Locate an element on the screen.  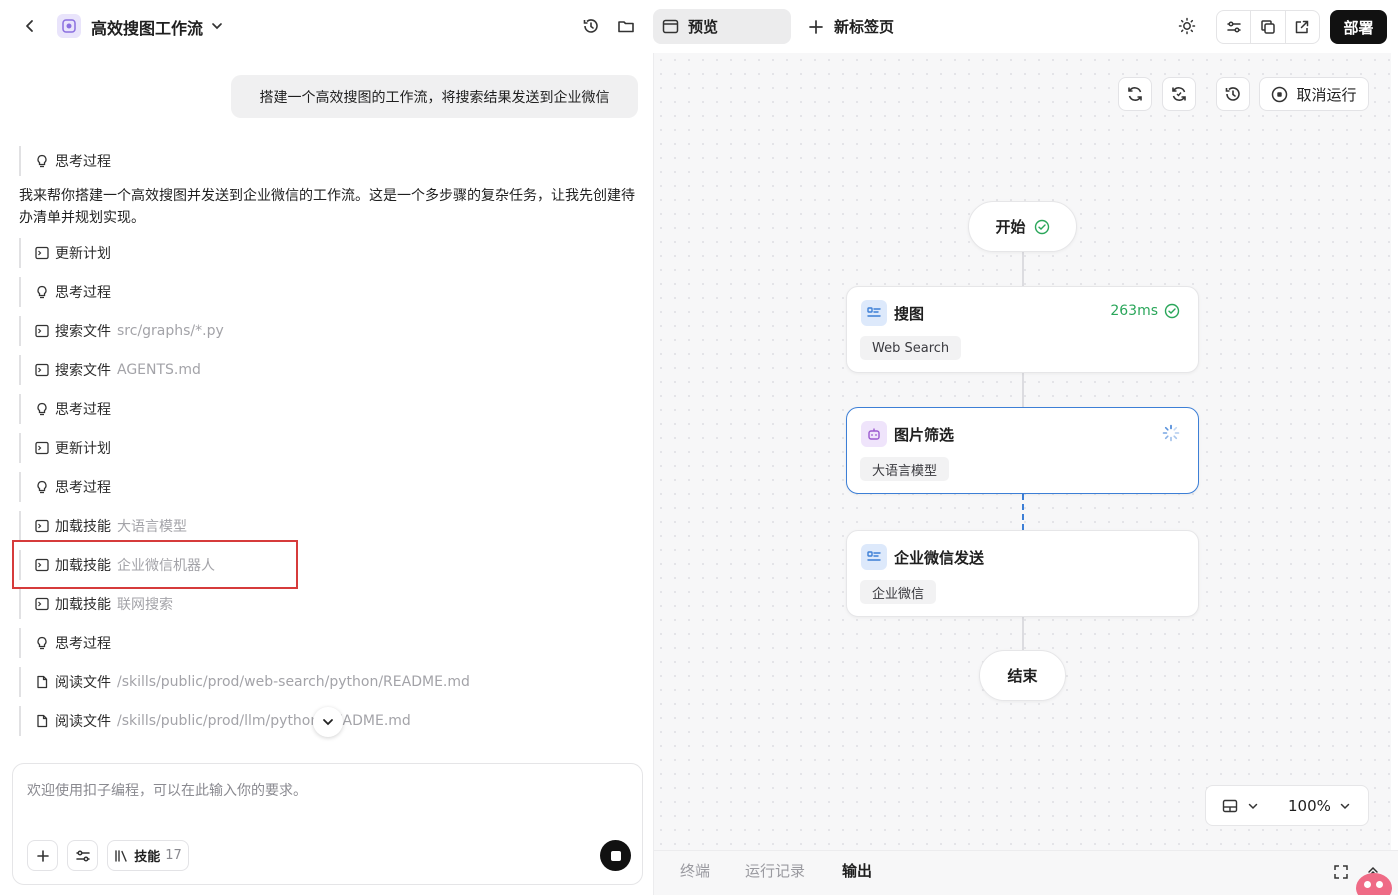
end-node: 结束 is located at coordinates (1022, 675).